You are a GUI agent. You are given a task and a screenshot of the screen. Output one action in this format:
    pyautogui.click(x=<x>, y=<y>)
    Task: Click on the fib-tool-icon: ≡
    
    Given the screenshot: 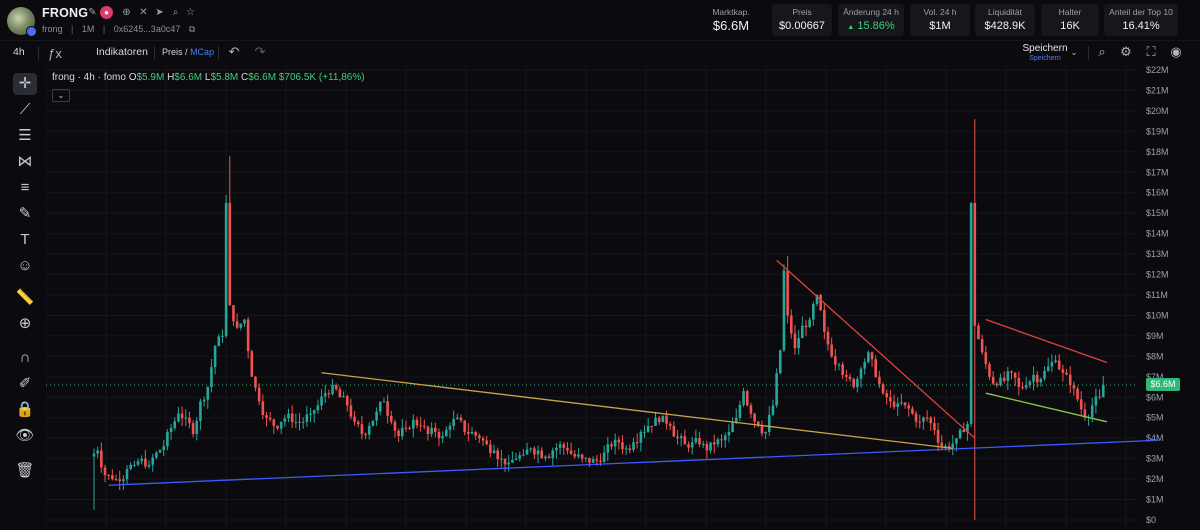 What is the action you would take?
    pyautogui.click(x=25, y=188)
    